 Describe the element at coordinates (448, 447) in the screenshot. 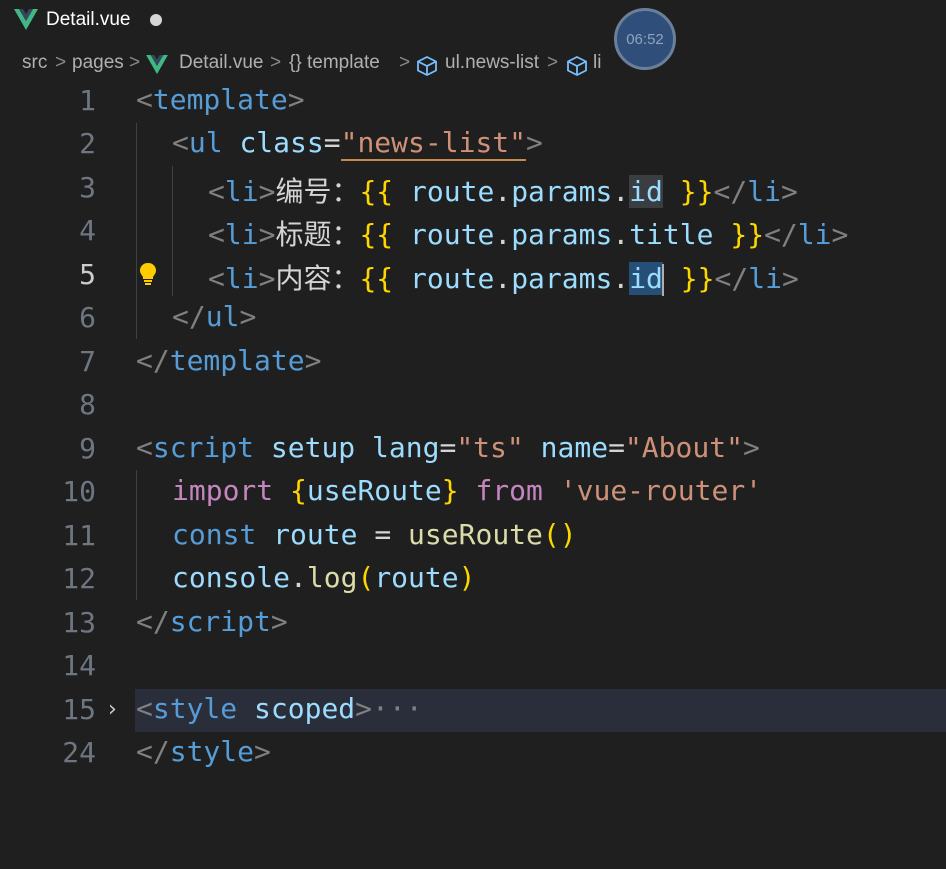

I see `code-text: <script setup lang="ts" name="About">` at that location.